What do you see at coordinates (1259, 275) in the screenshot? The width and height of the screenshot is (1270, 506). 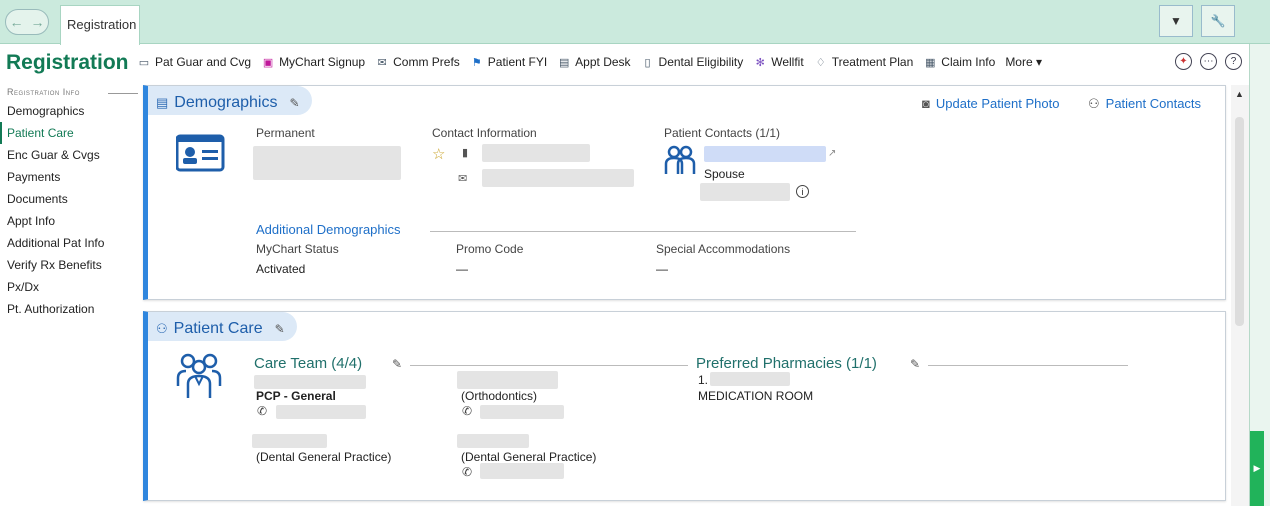 I see `right-sidebar-collapsed: ▶` at bounding box center [1259, 275].